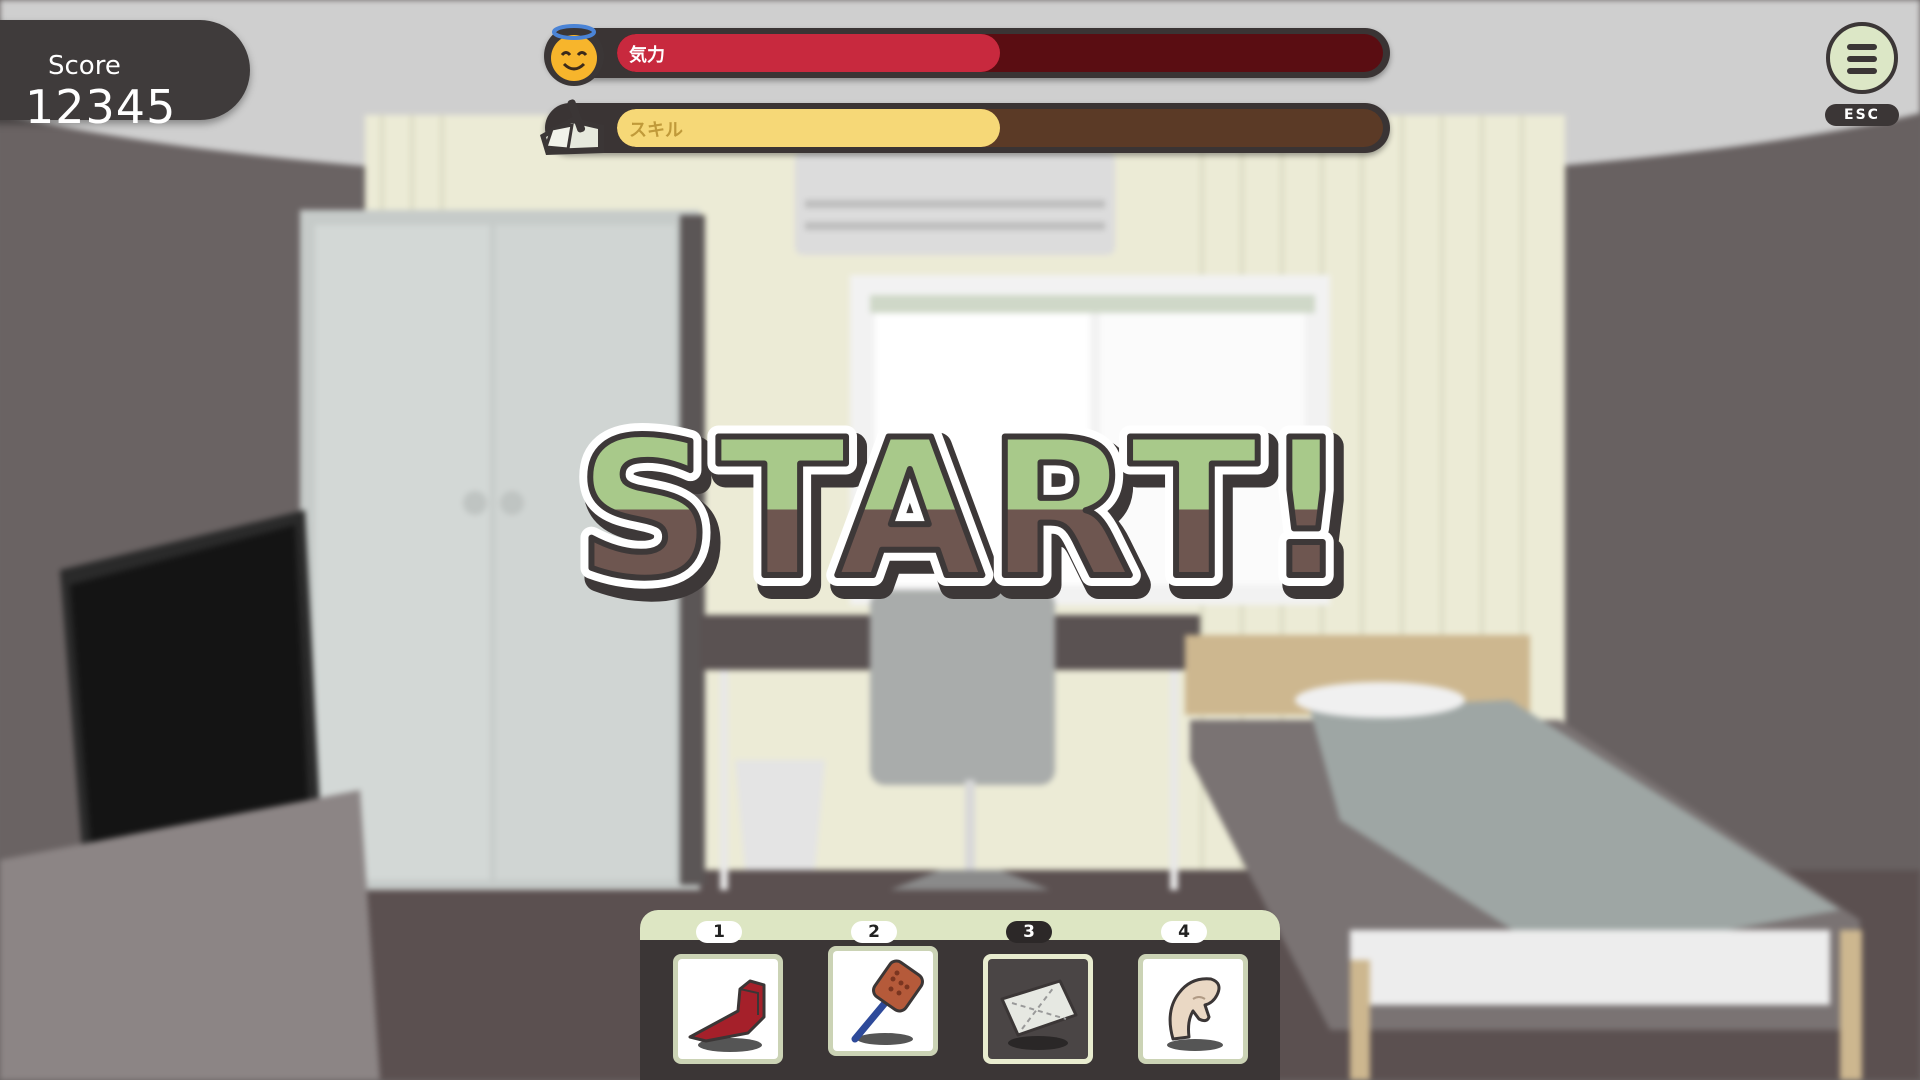 This screenshot has width=1920, height=1080. Describe the element at coordinates (572, 128) in the screenshot. I see `broom-dustpan-icon` at that location.